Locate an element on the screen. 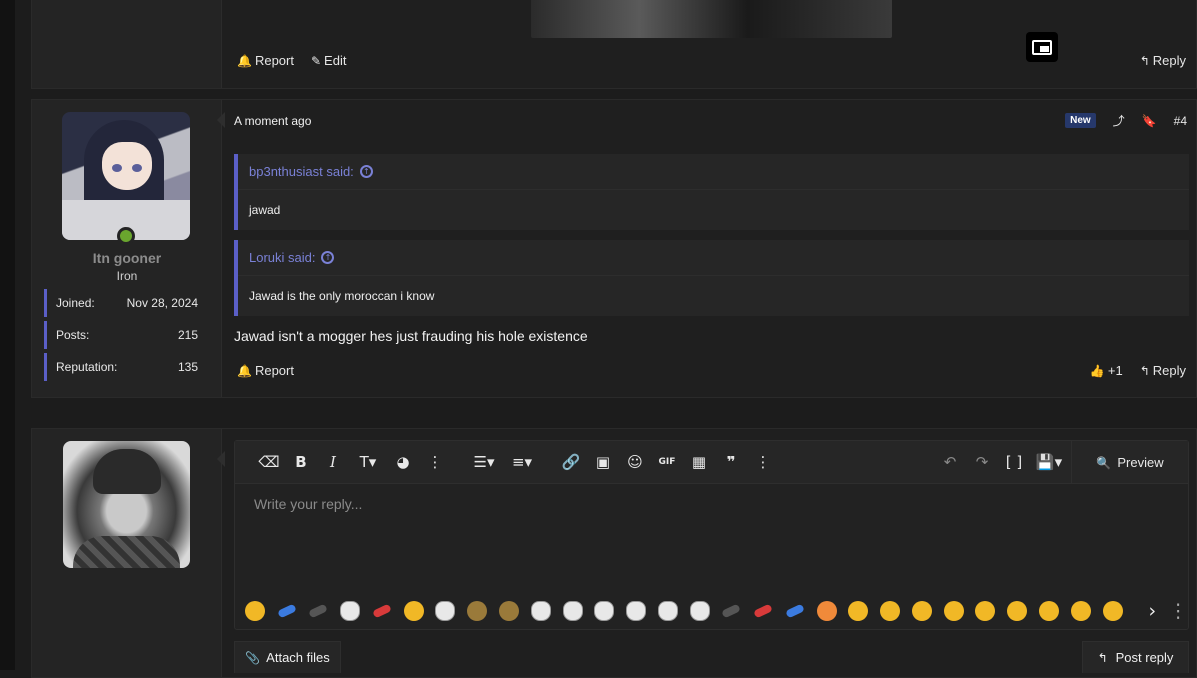 The width and height of the screenshot is (1197, 678). text-size-icon: T▾ is located at coordinates (368, 462).